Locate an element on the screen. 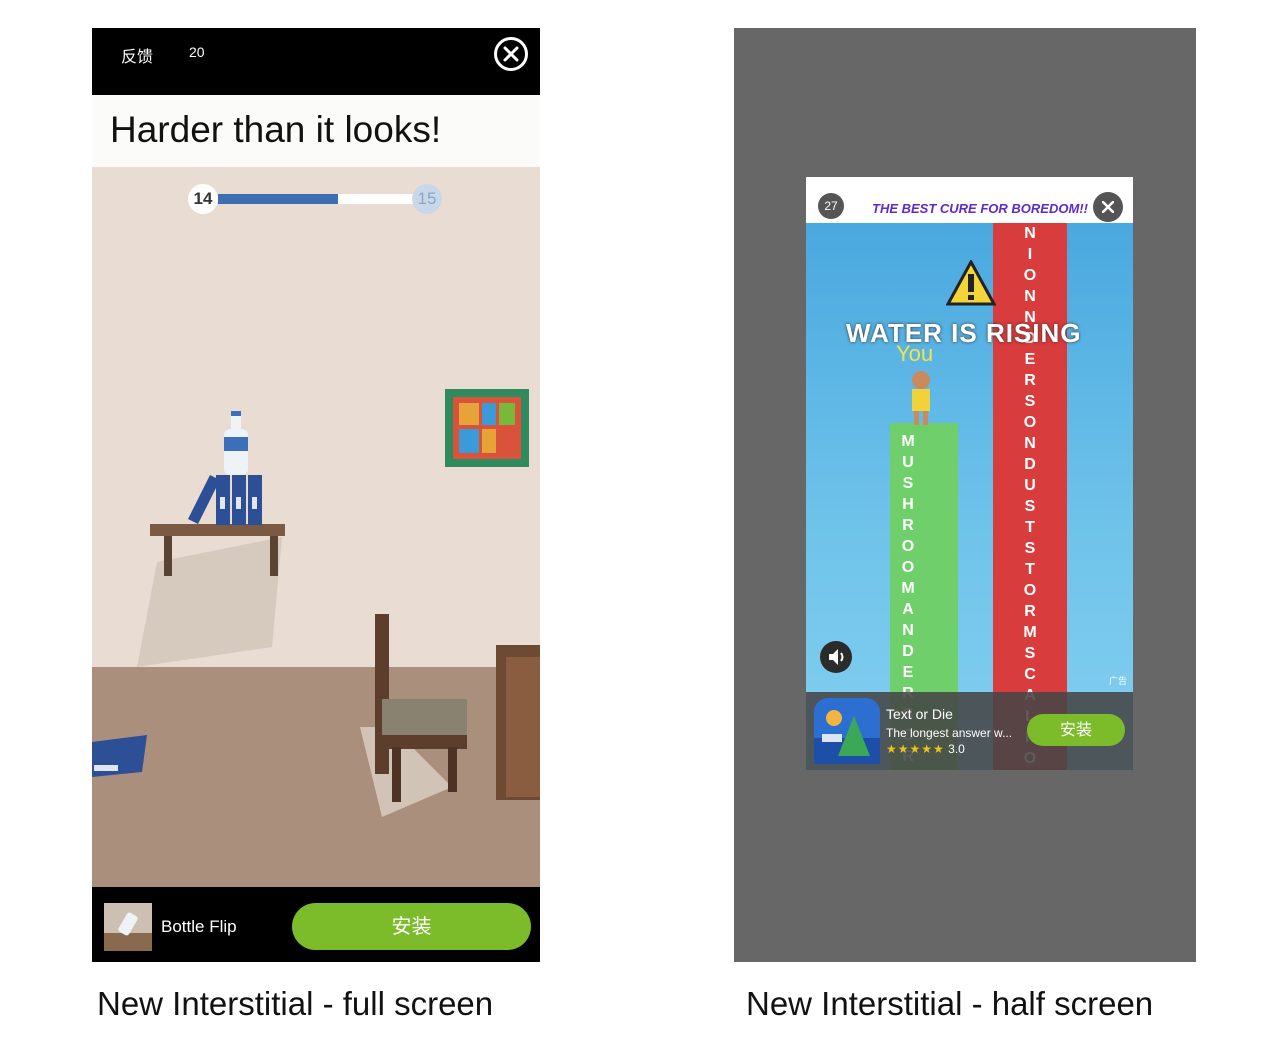 This screenshot has height=1060, width=1280. speaker-icon is located at coordinates (836, 657).